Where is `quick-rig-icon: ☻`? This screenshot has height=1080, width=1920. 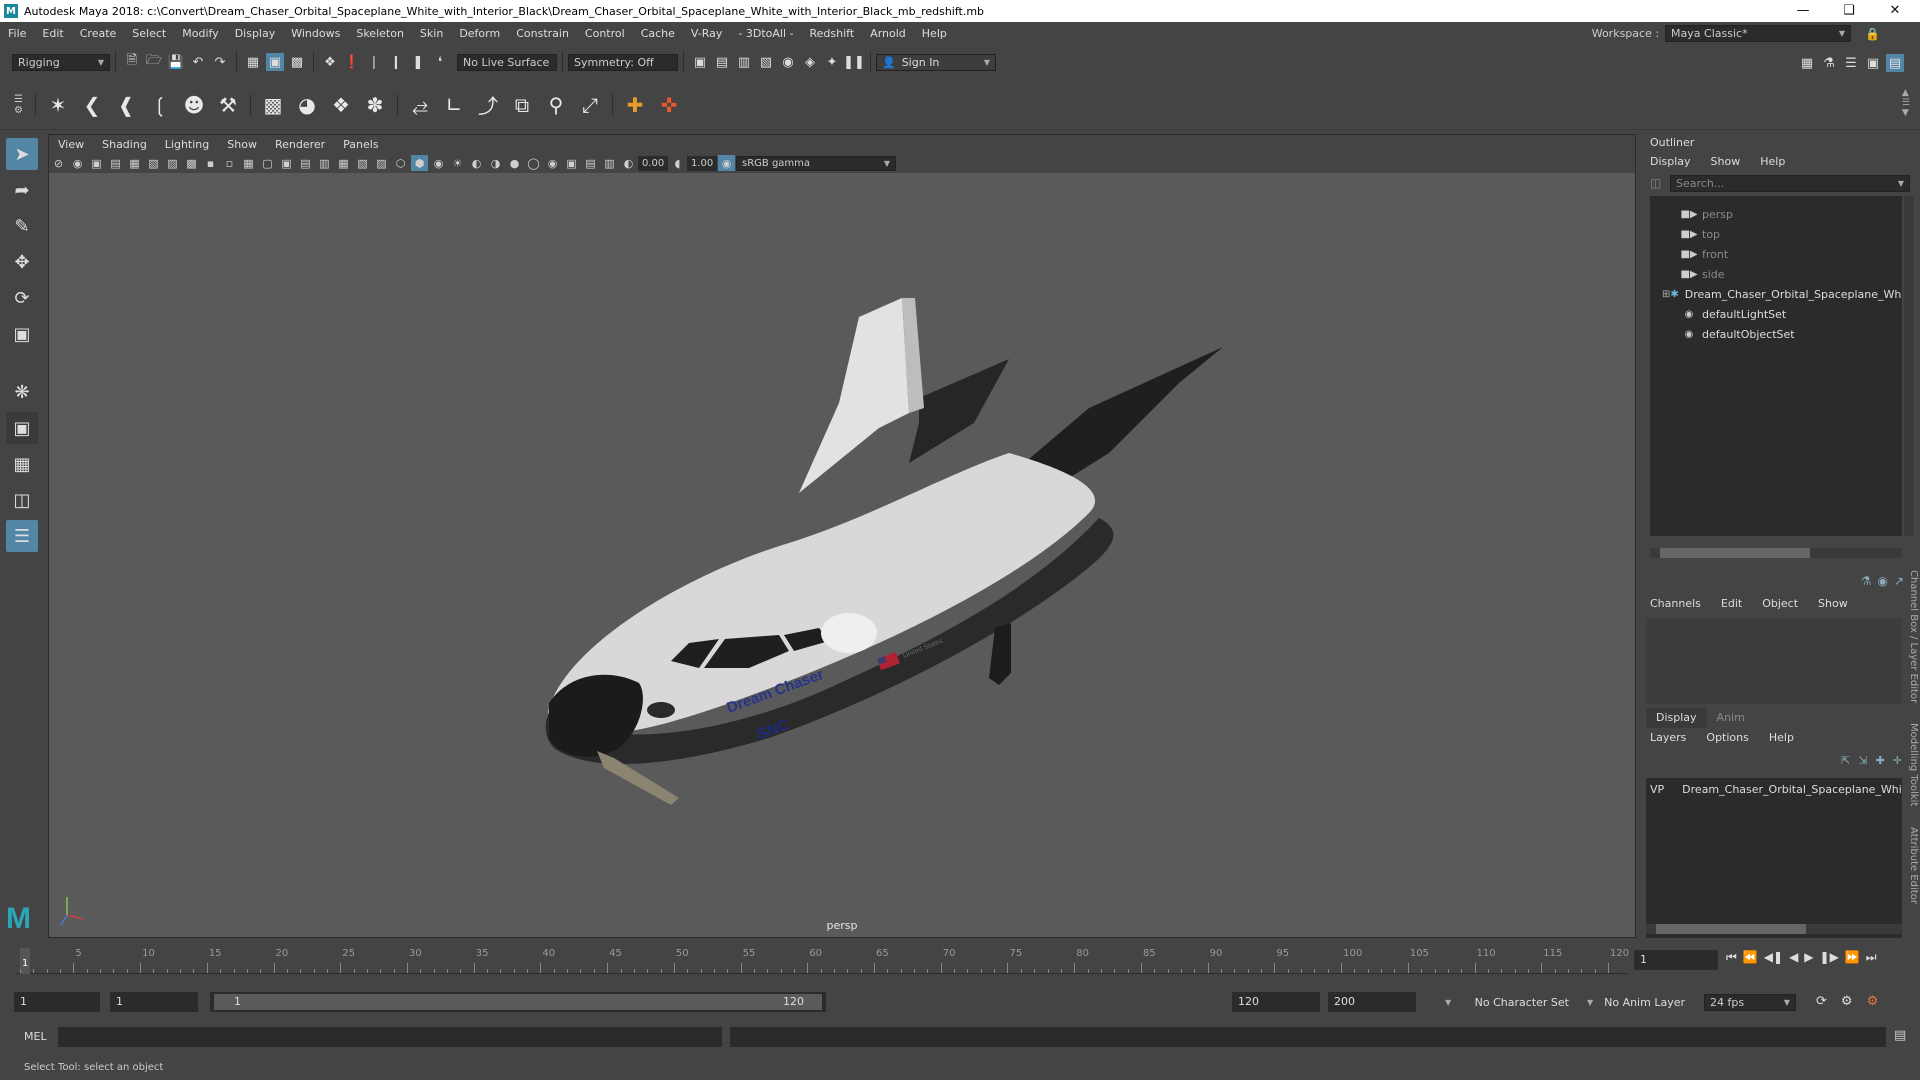
quick-rig-icon: ☻ is located at coordinates (194, 105).